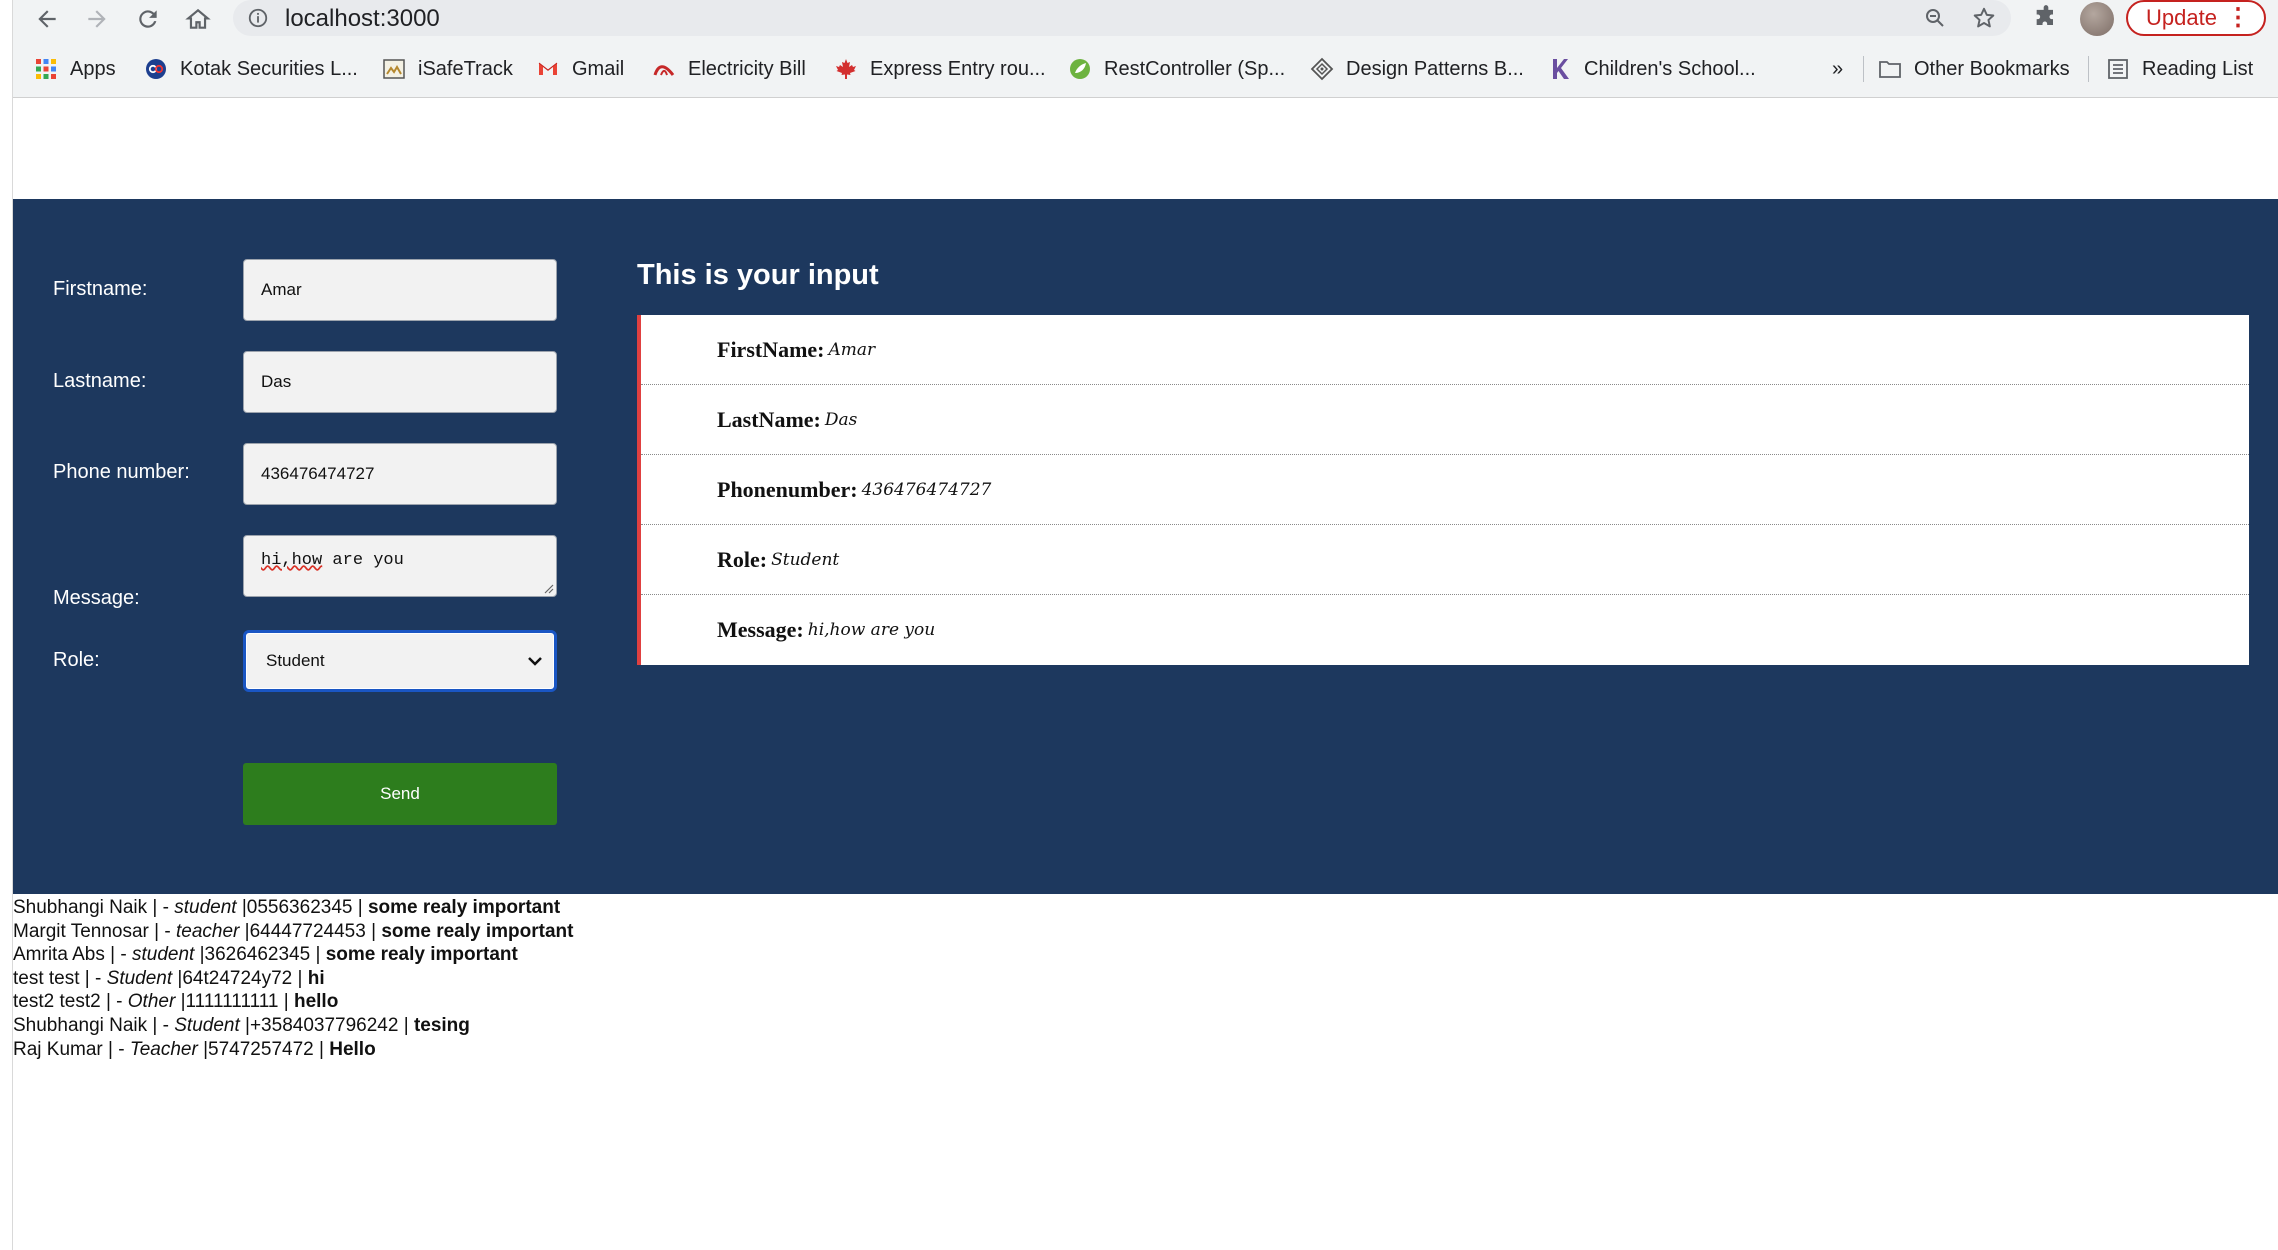 The image size is (2278, 1250). What do you see at coordinates (363, 560) in the screenshot?
I see `message-value: are you` at bounding box center [363, 560].